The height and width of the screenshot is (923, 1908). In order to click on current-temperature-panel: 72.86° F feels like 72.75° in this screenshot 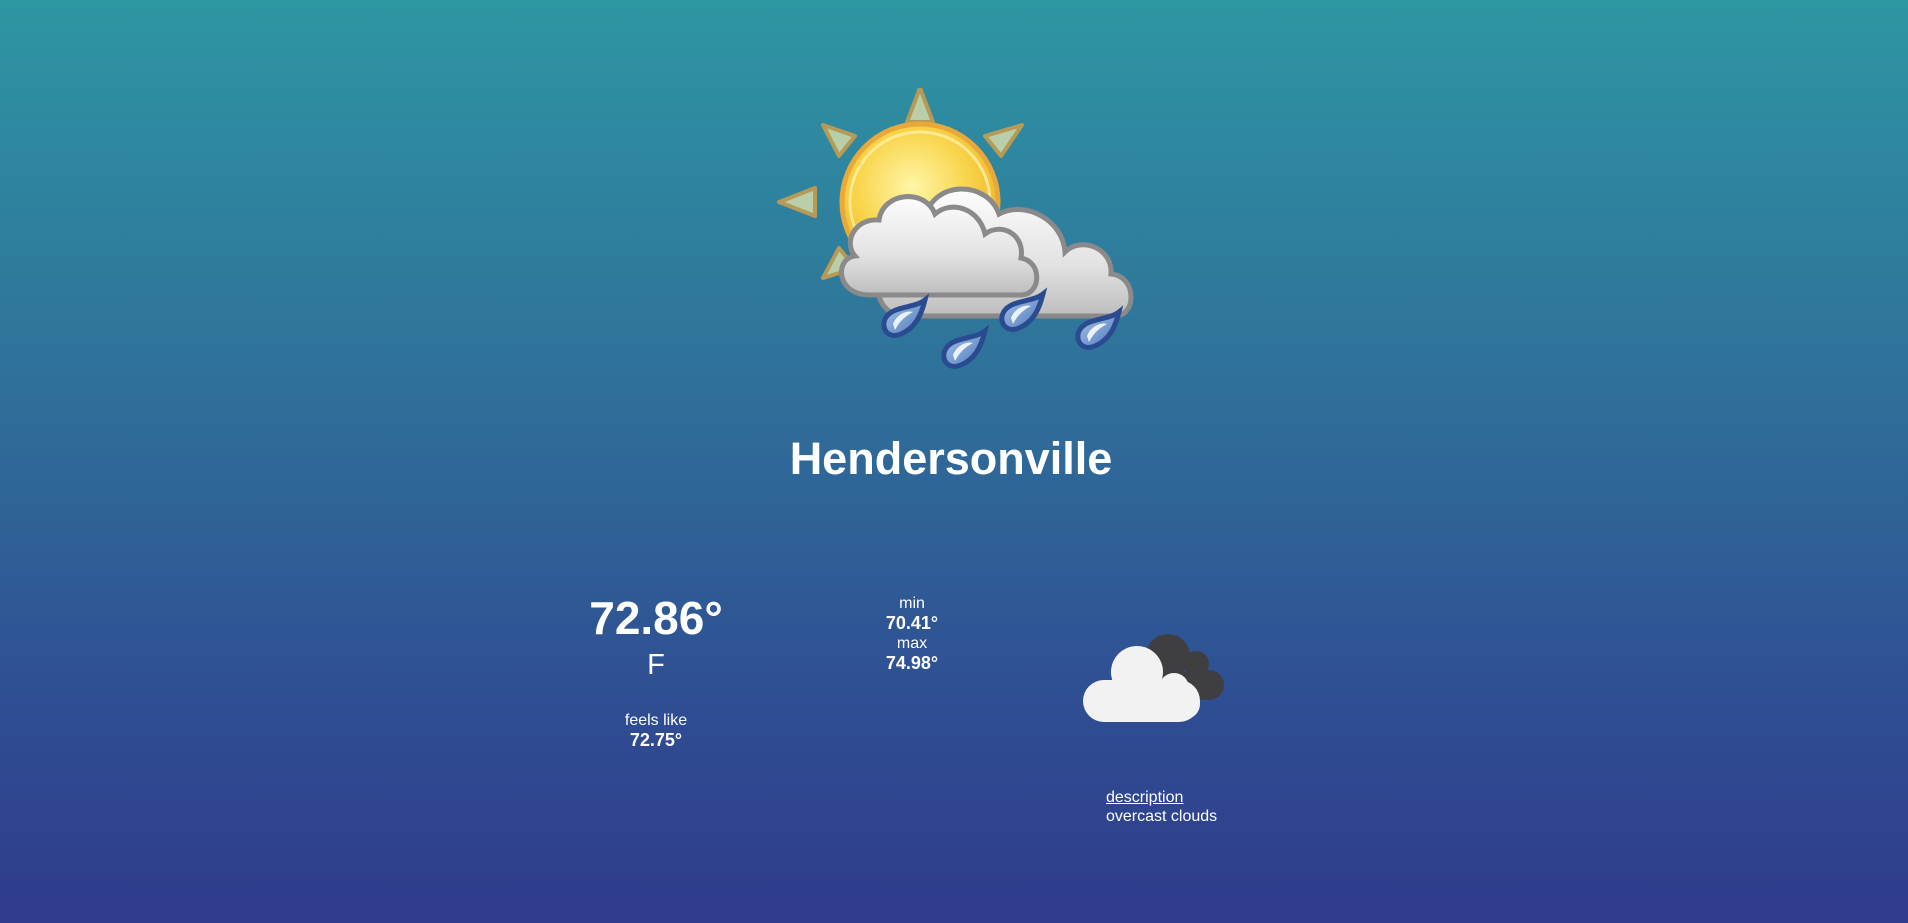, I will do `click(656, 670)`.